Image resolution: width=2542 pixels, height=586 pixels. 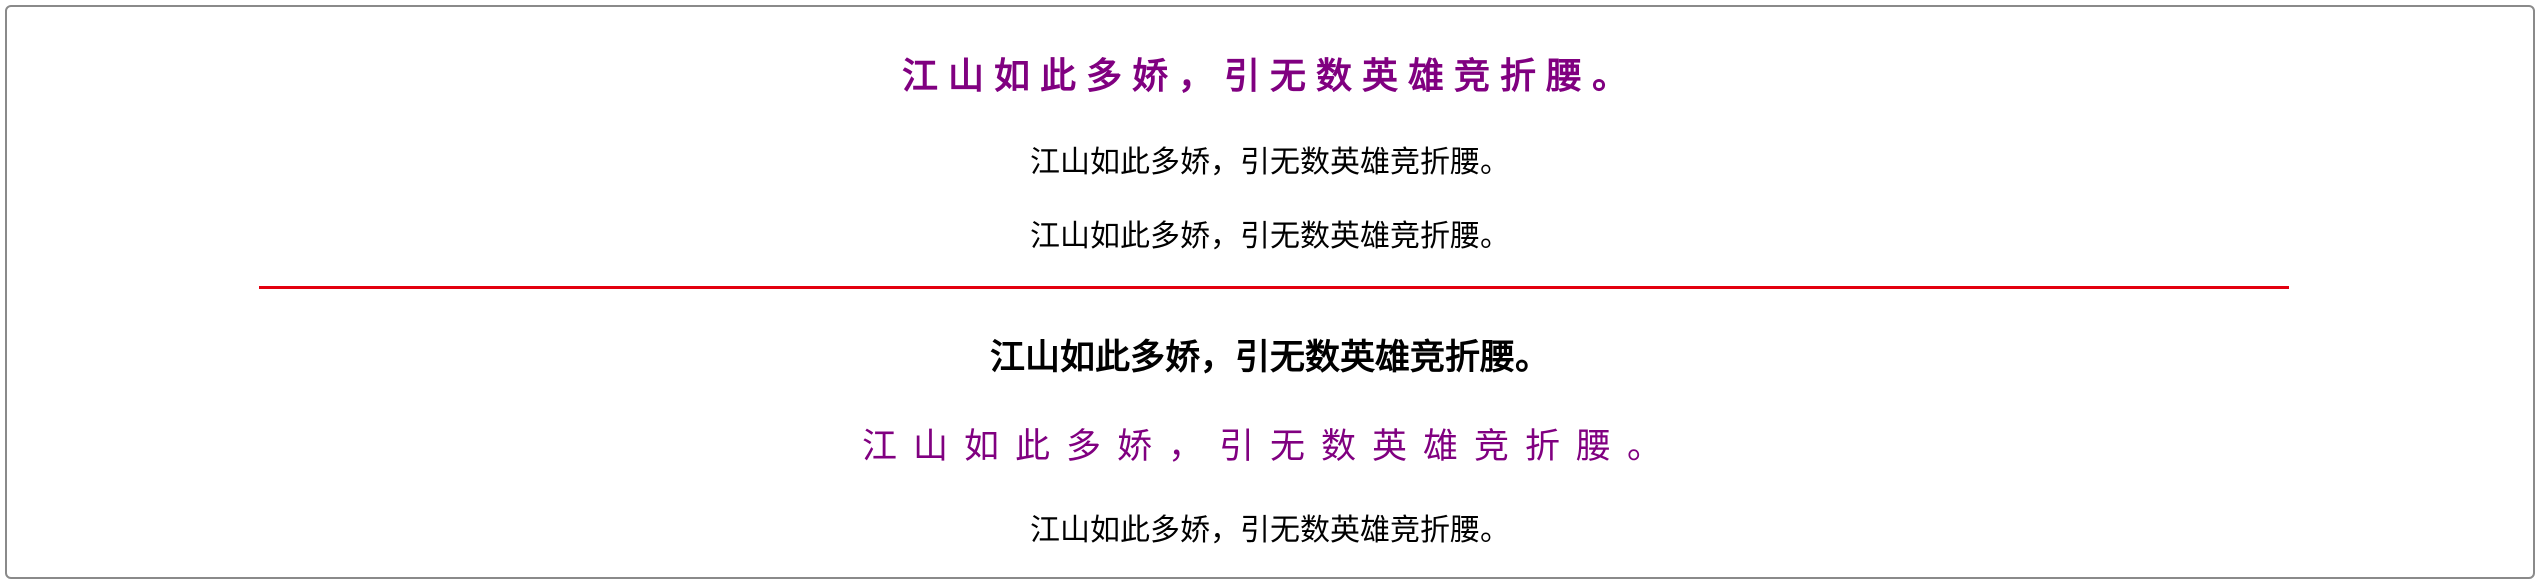 I want to click on bold-text-line: 江山如此多娇，引无数英雄竞折腰。, so click(x=1269, y=358).